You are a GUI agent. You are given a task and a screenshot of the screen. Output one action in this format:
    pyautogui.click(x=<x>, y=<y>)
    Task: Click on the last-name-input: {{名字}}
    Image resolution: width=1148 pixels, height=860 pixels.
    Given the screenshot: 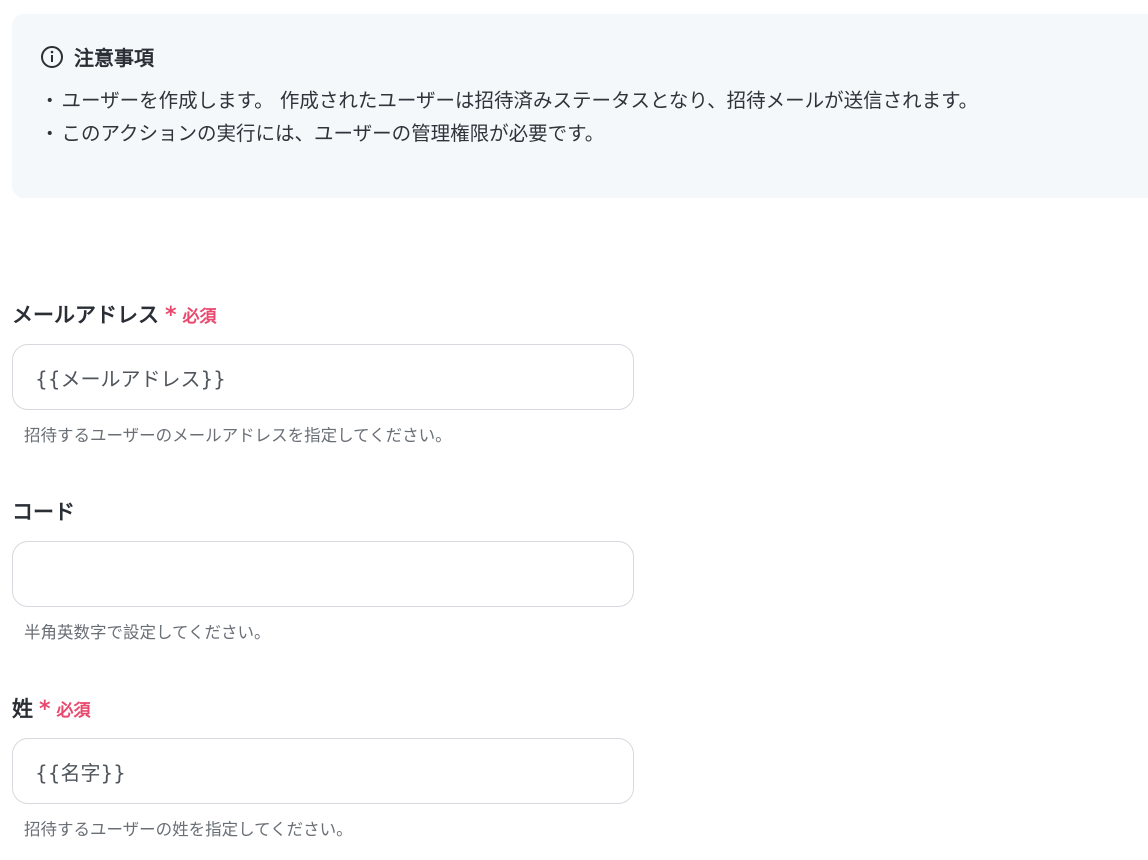 What is the action you would take?
    pyautogui.click(x=323, y=771)
    